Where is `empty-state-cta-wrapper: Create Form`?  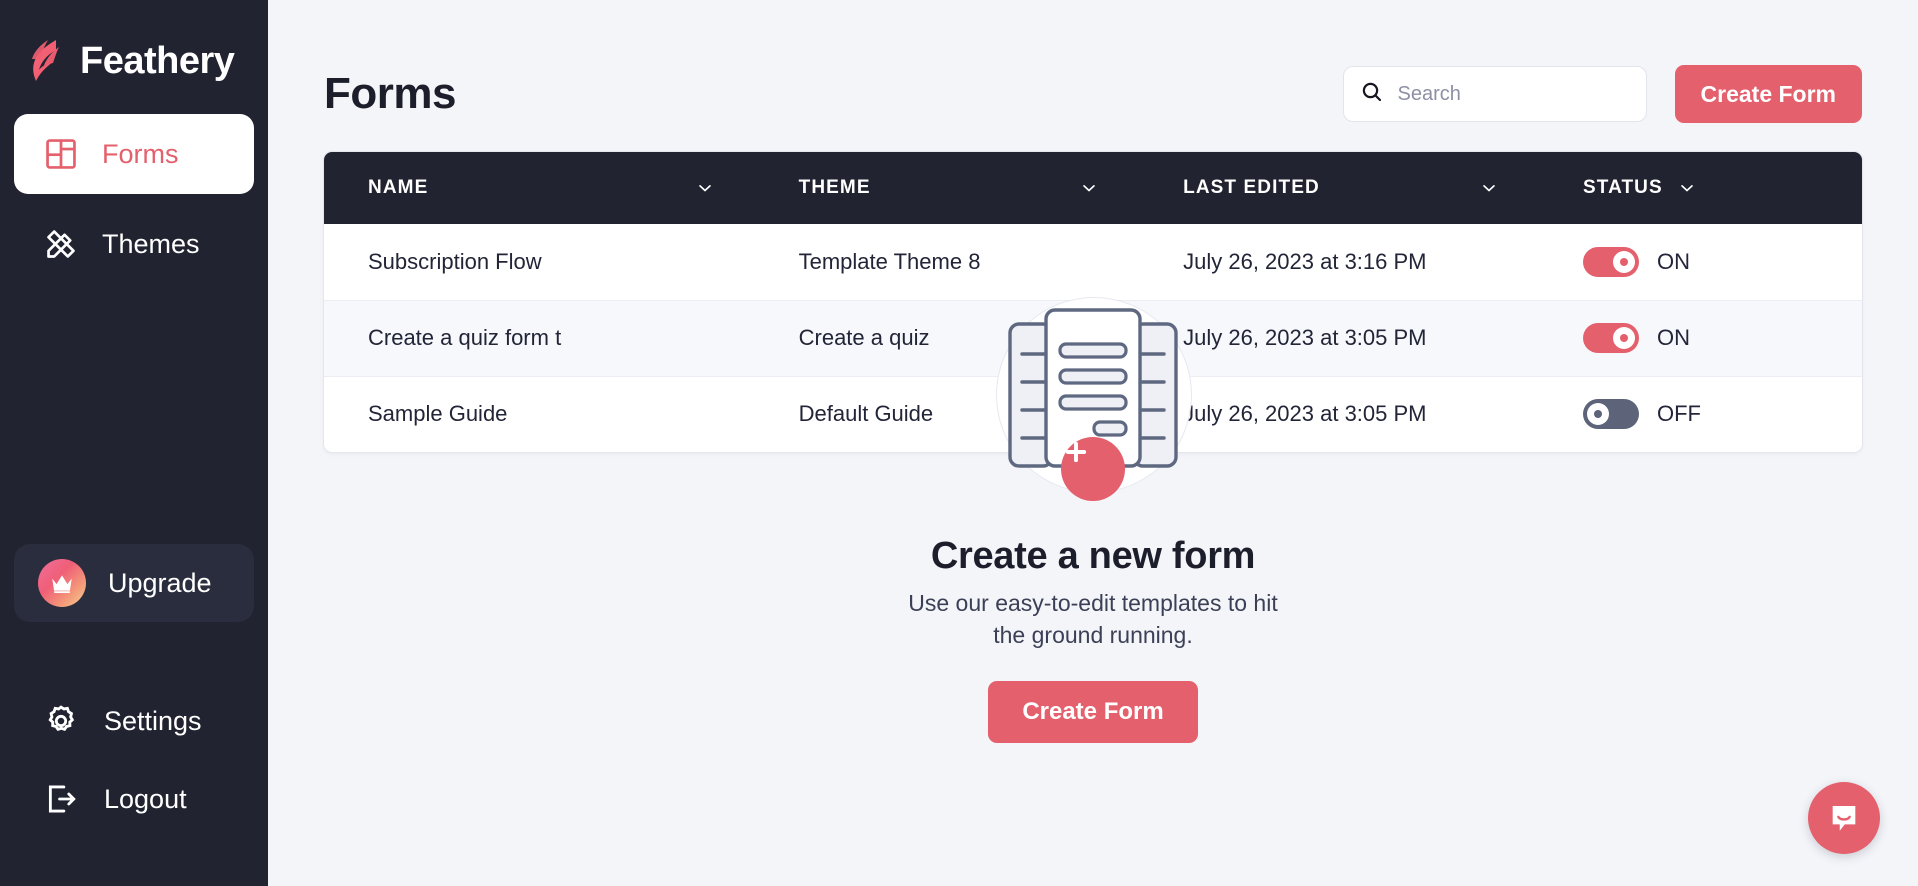
empty-state-cta-wrapper: Create Form is located at coordinates (1093, 712).